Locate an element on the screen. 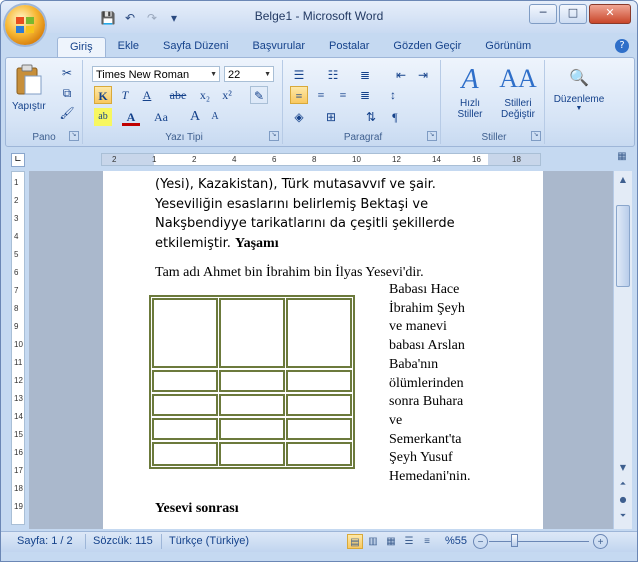 This screenshot has width=638, height=562. ruler-tick-label: 1 is located at coordinates (16, 182).